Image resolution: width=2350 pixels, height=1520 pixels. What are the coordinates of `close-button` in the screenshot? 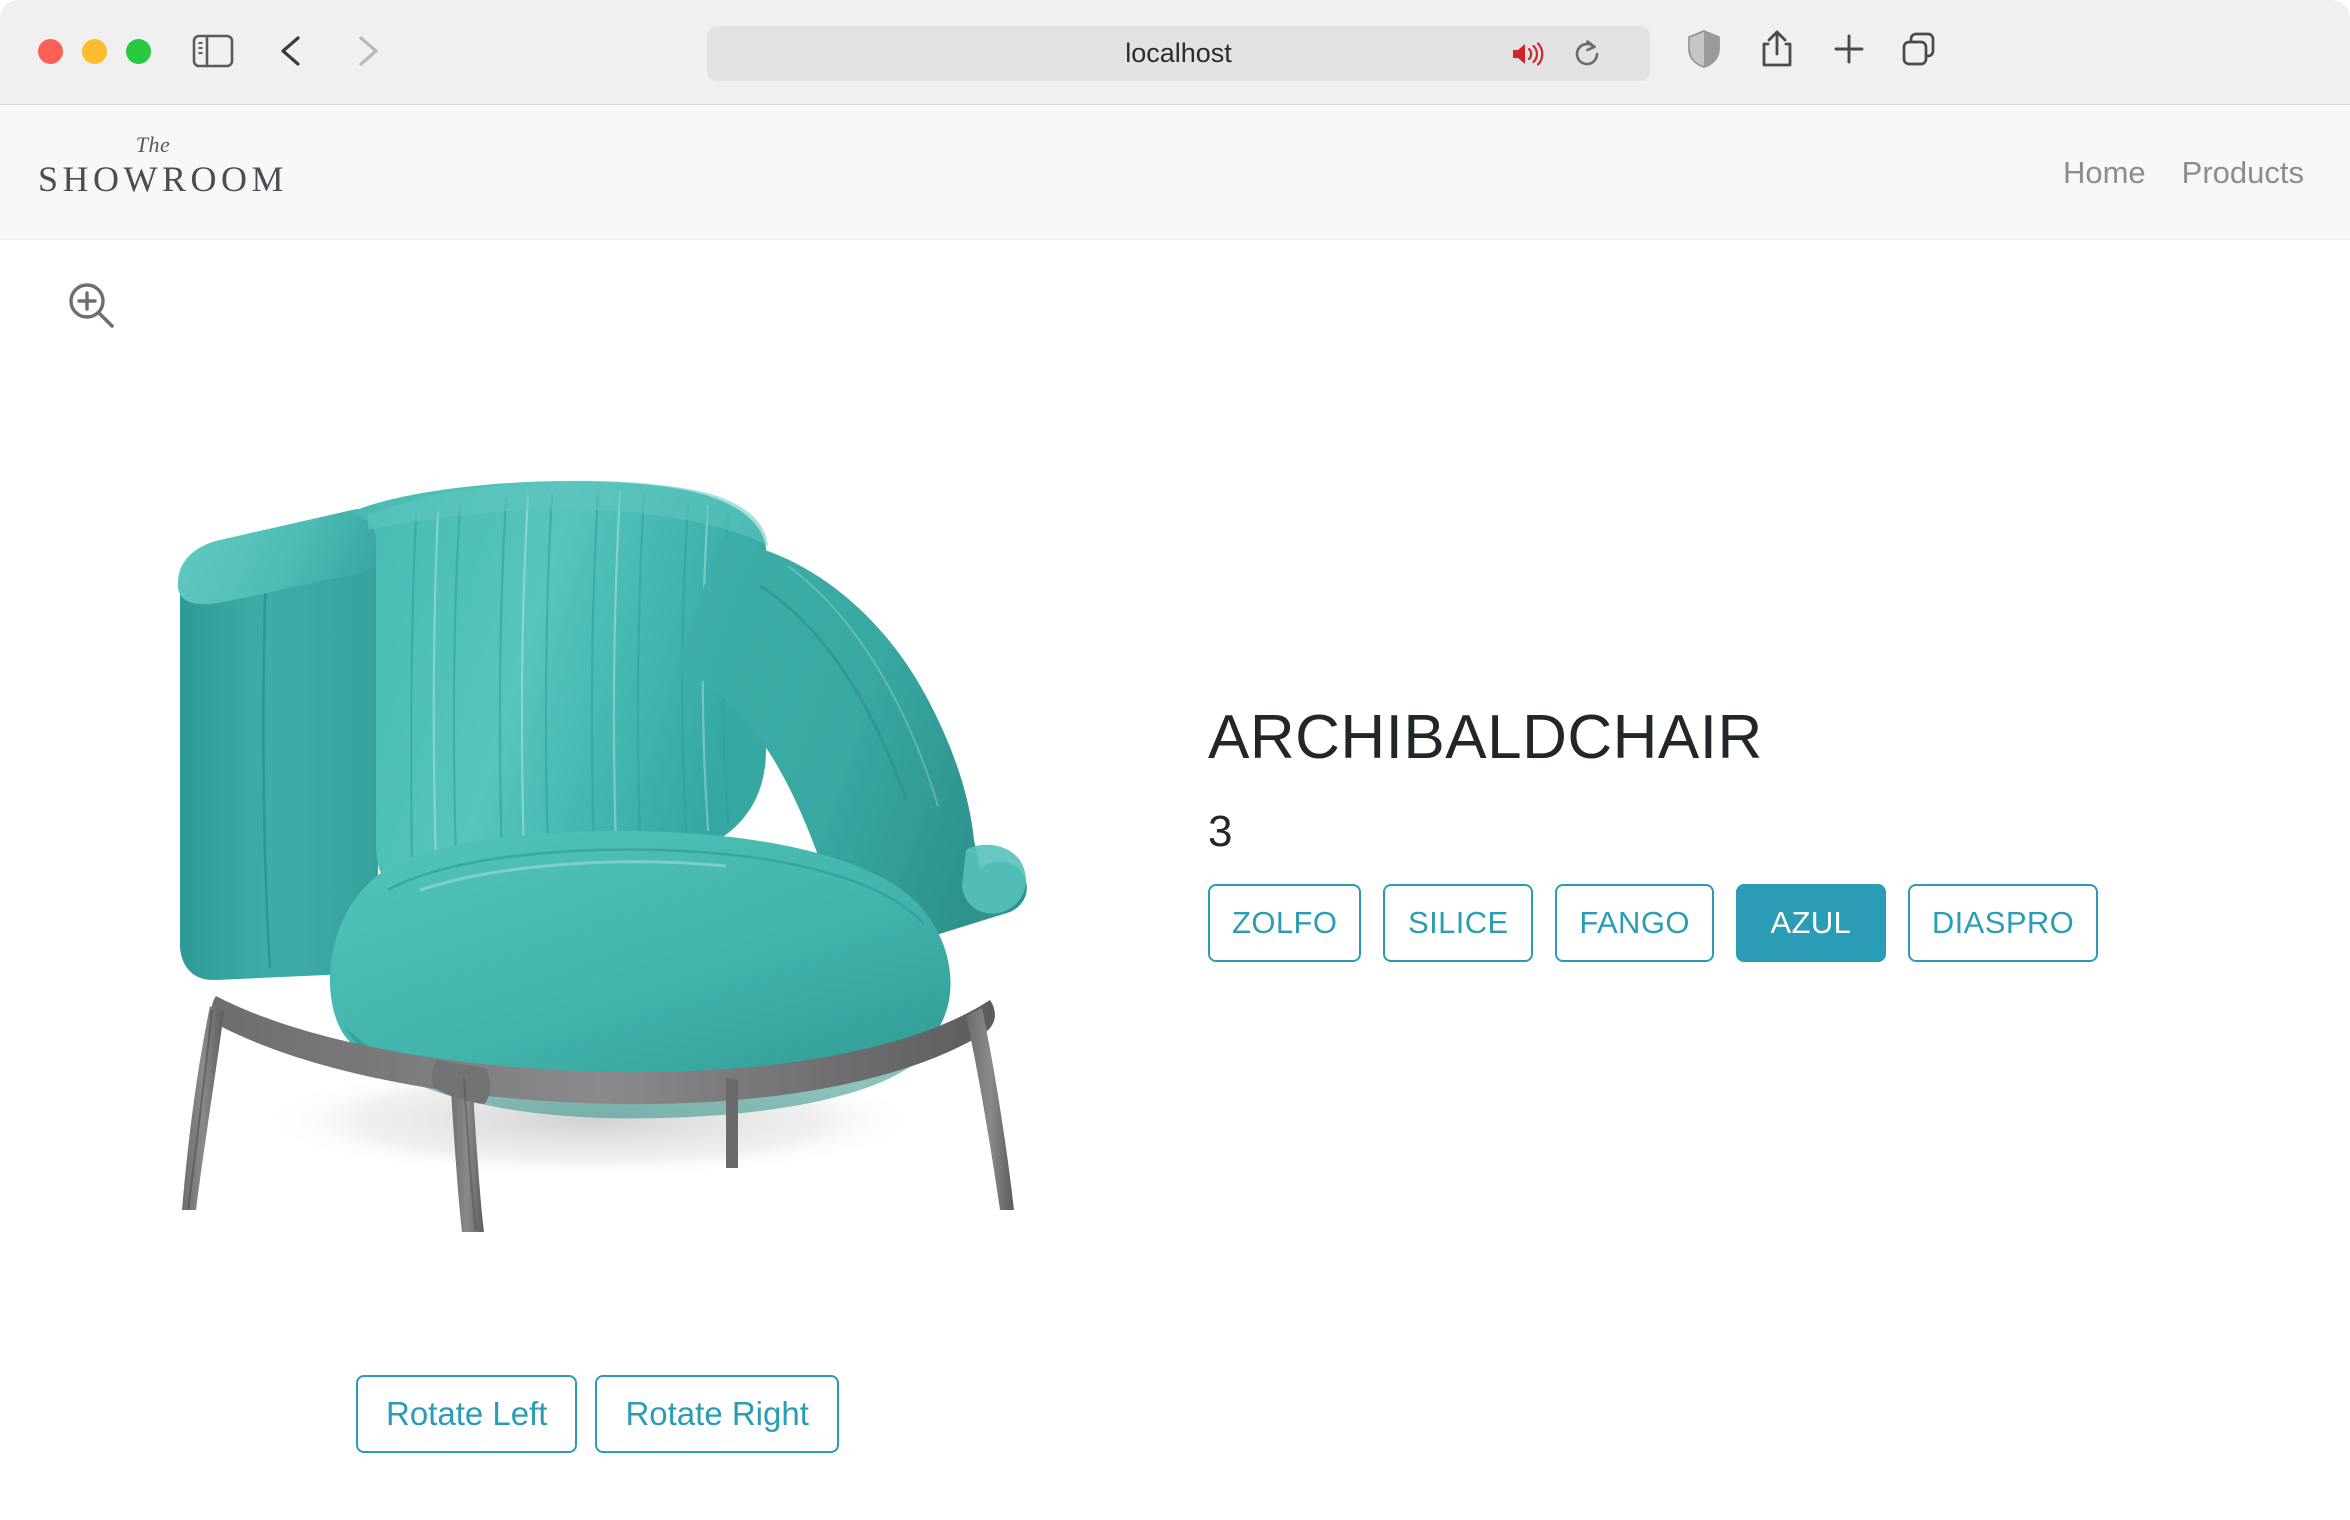 It's located at (50, 51).